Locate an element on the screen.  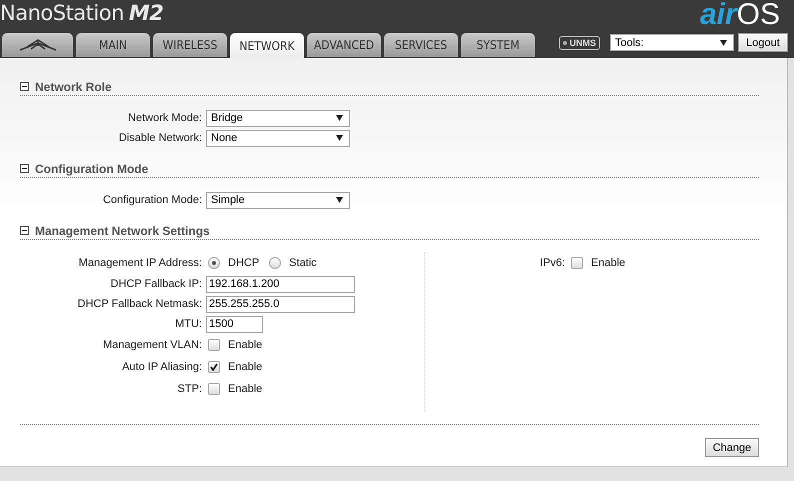
tab: WIRELESS is located at coordinates (190, 45).